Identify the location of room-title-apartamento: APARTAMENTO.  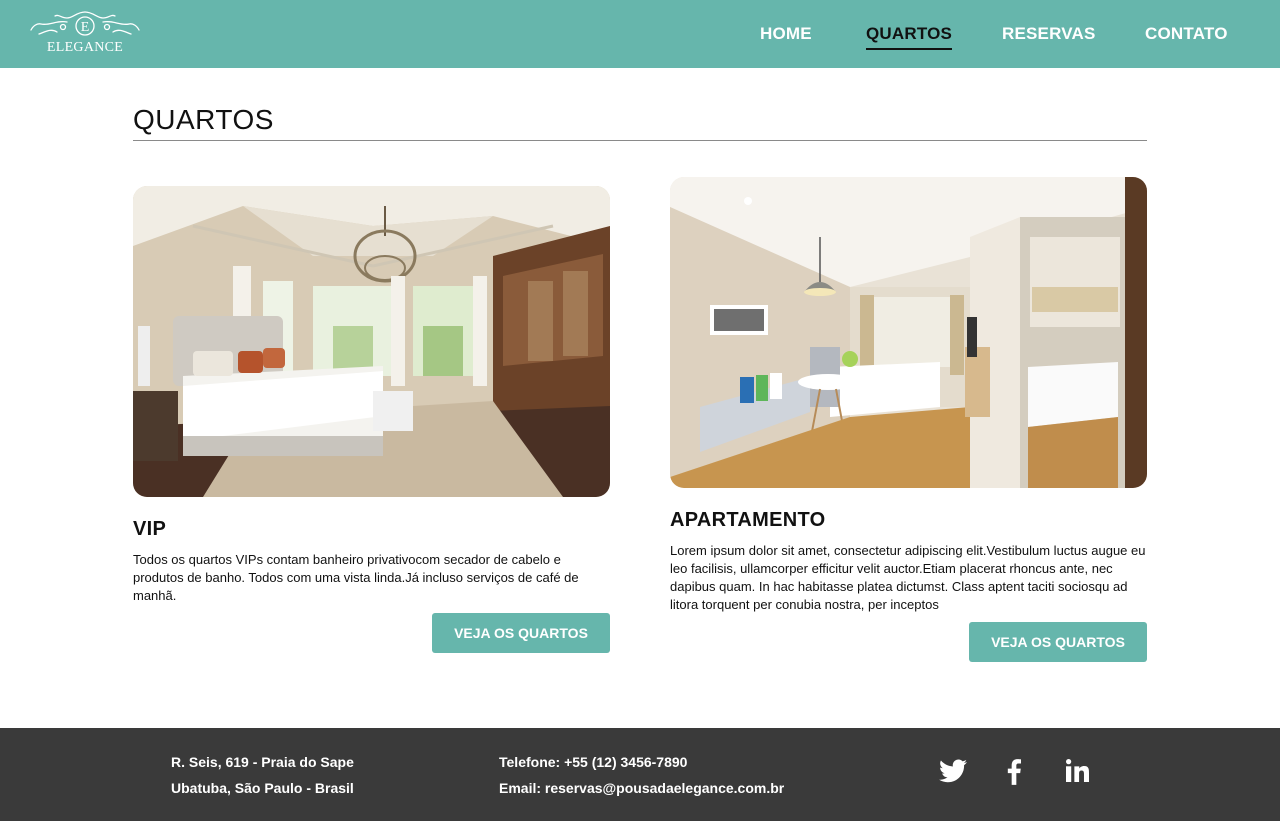
(748, 520).